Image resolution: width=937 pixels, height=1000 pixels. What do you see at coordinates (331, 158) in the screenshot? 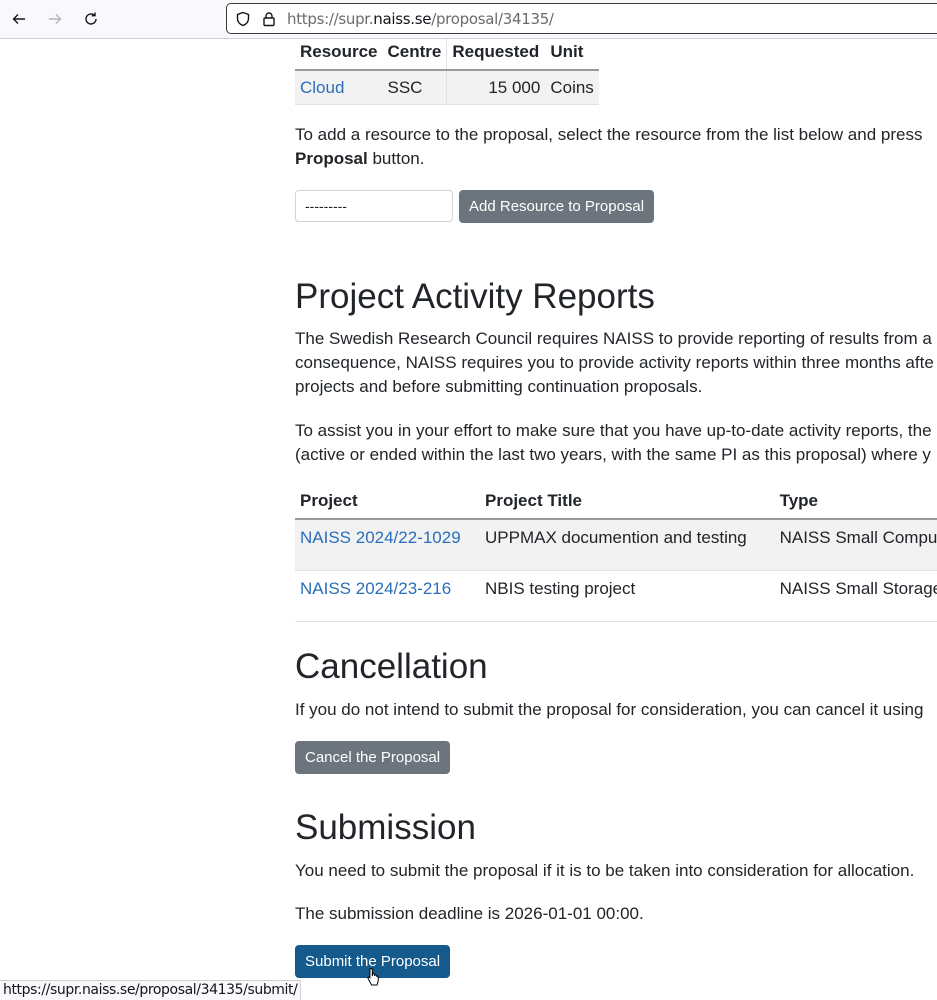
I see `instruction-bold: Proposal` at bounding box center [331, 158].